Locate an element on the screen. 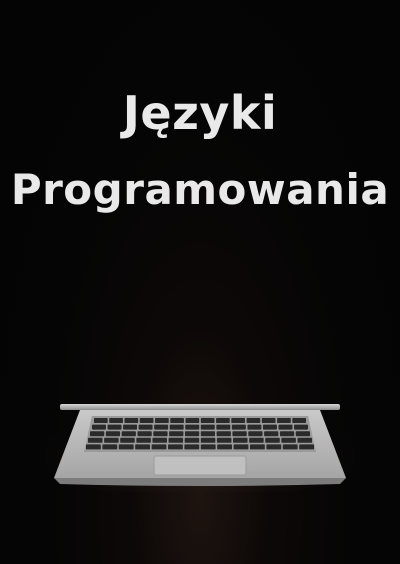  laptop-front-edge is located at coordinates (200, 482).